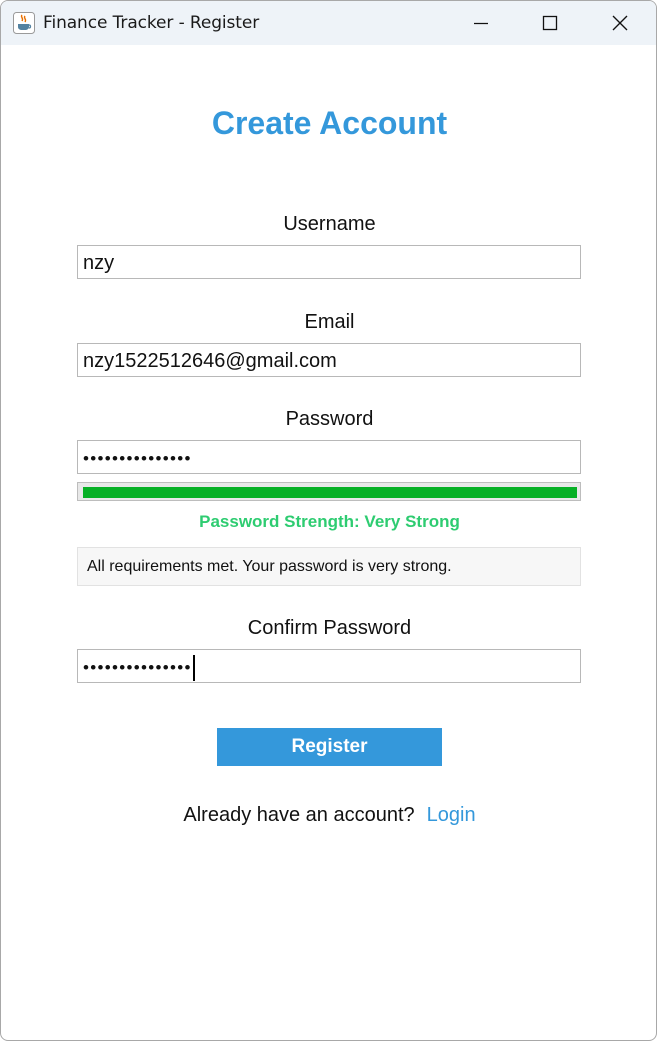  I want to click on minimize-icon, so click(481, 23).